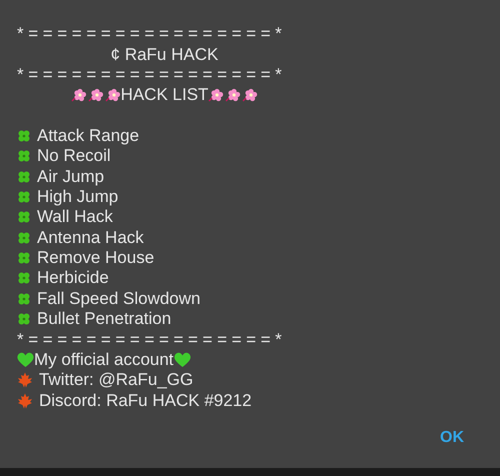  I want to click on ok-button: OK, so click(452, 437).